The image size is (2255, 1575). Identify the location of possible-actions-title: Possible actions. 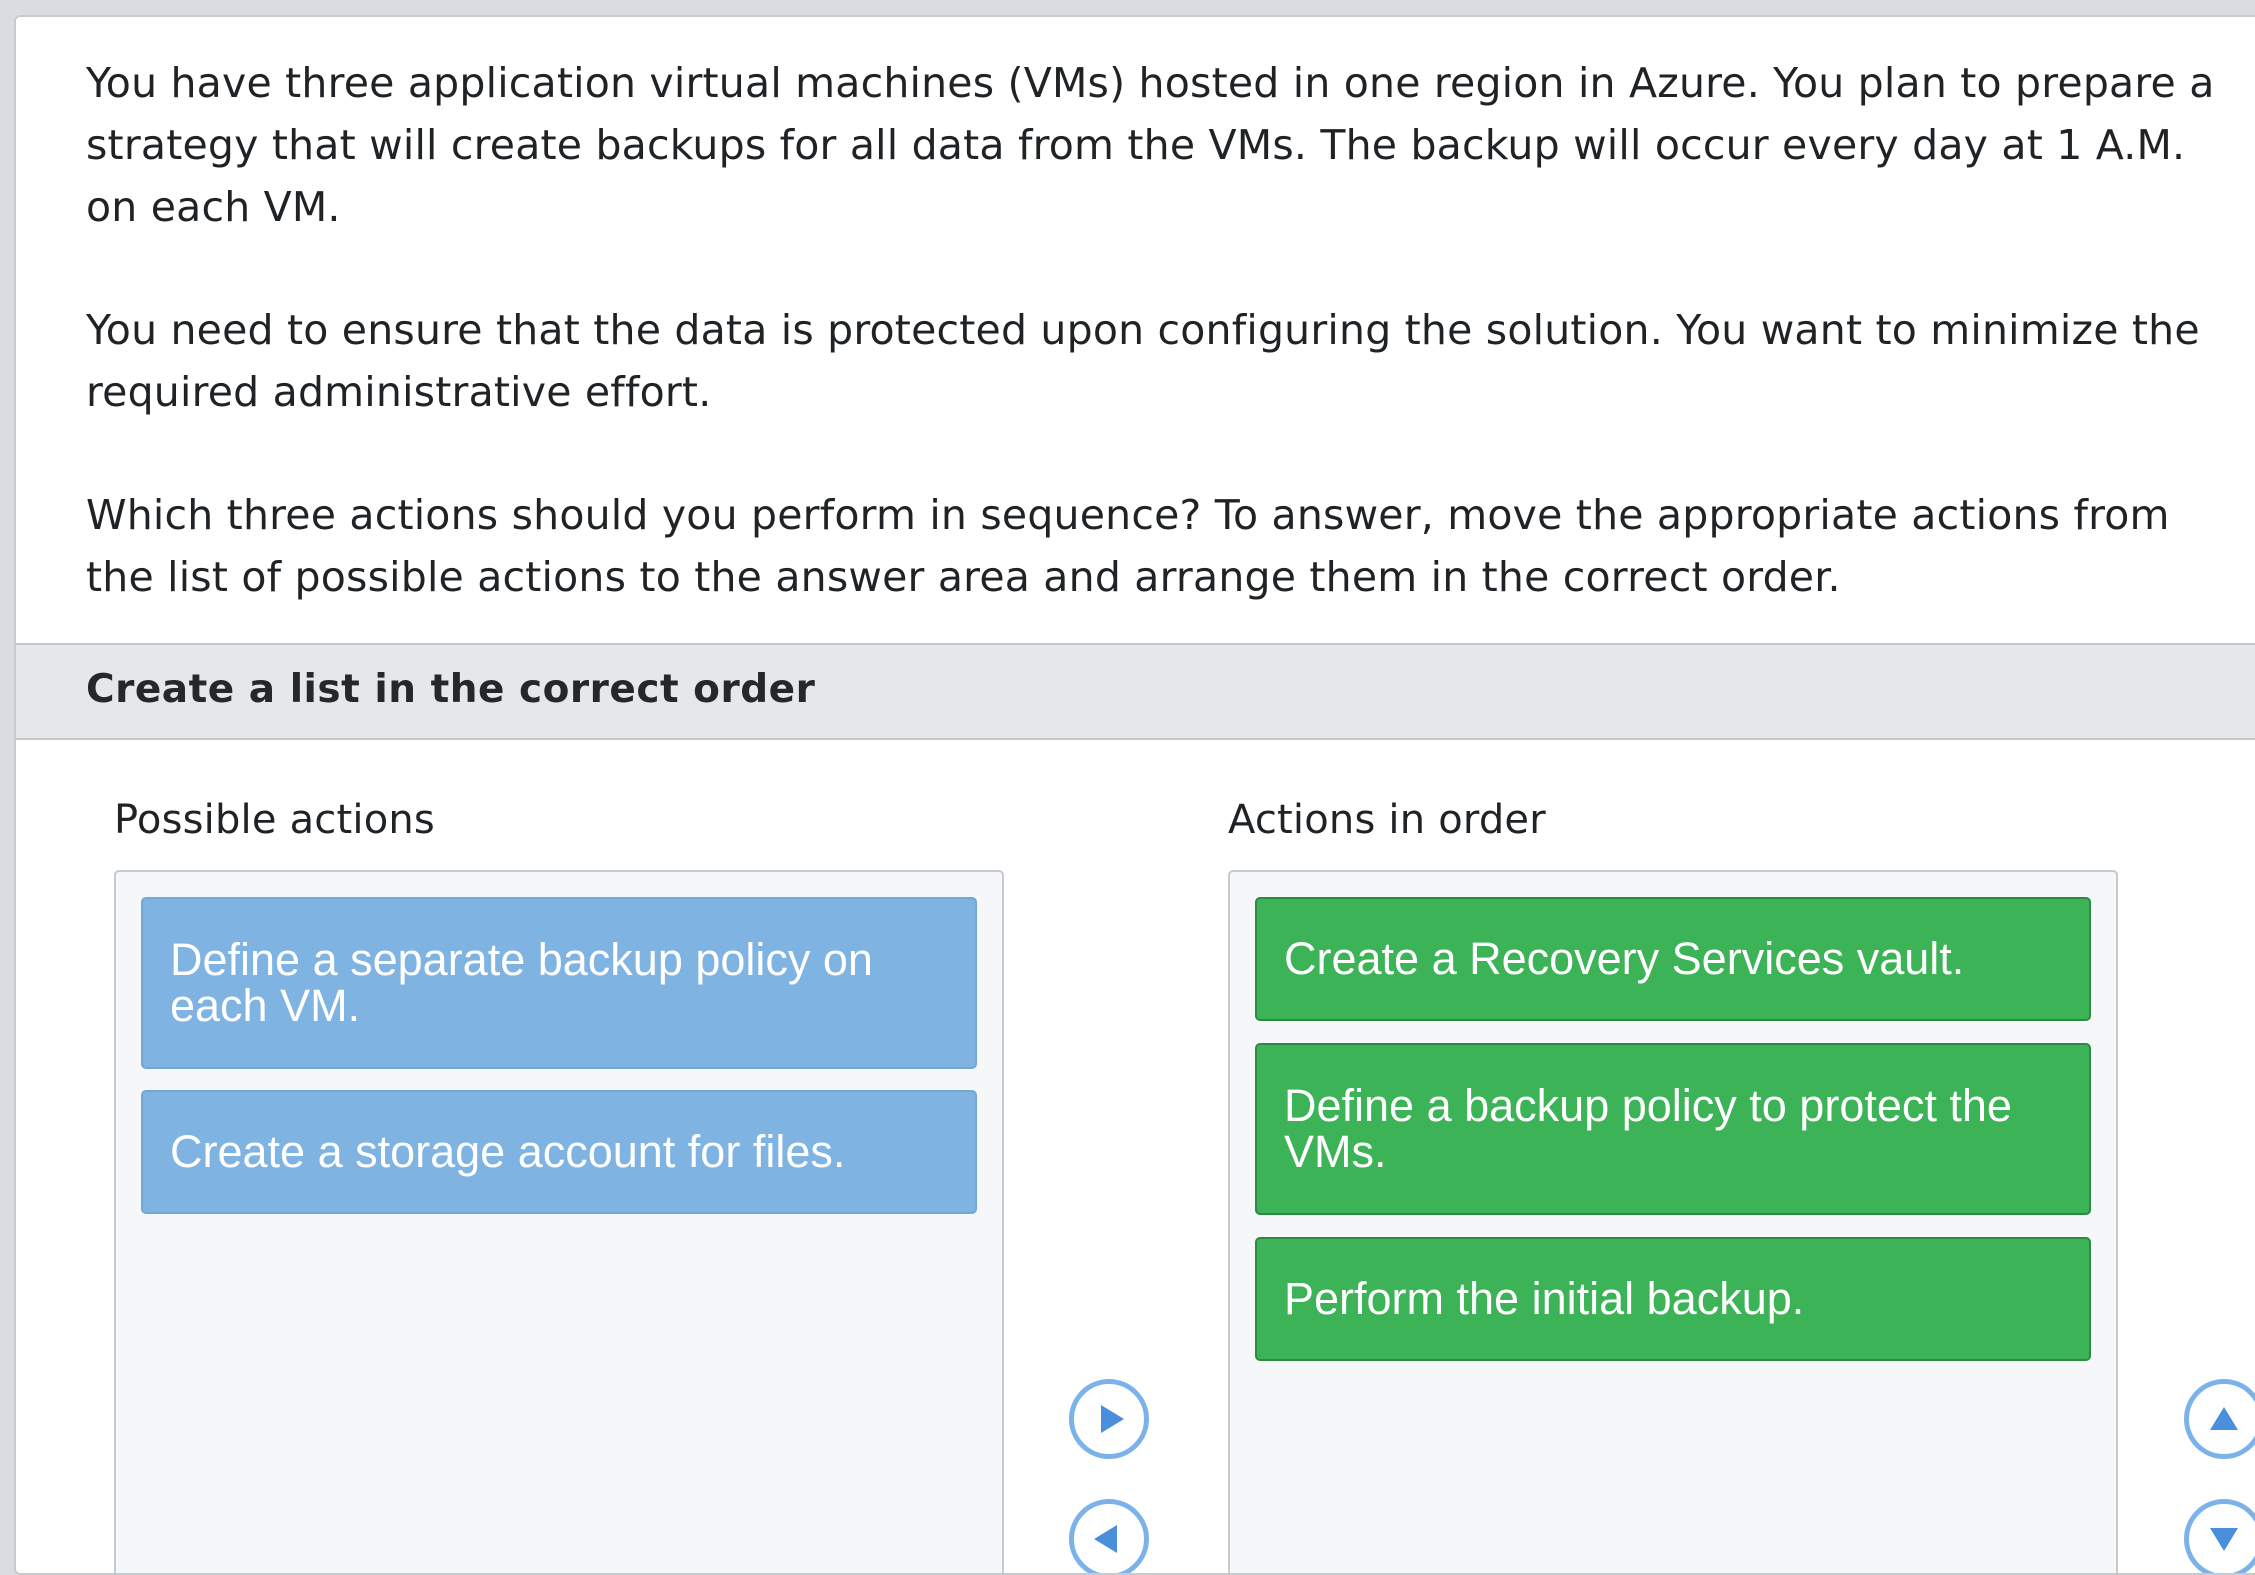
(274, 820).